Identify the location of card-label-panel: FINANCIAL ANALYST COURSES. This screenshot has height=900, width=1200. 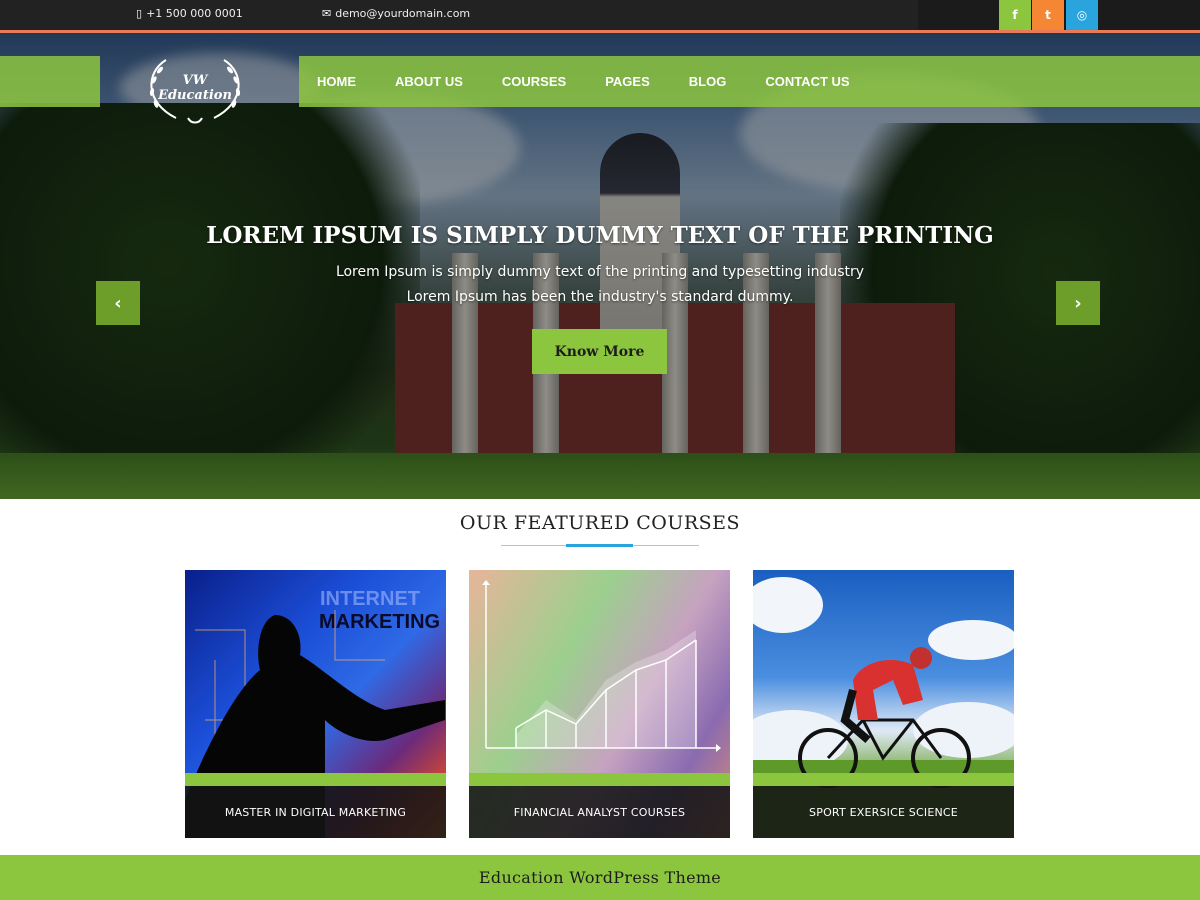
(599, 812).